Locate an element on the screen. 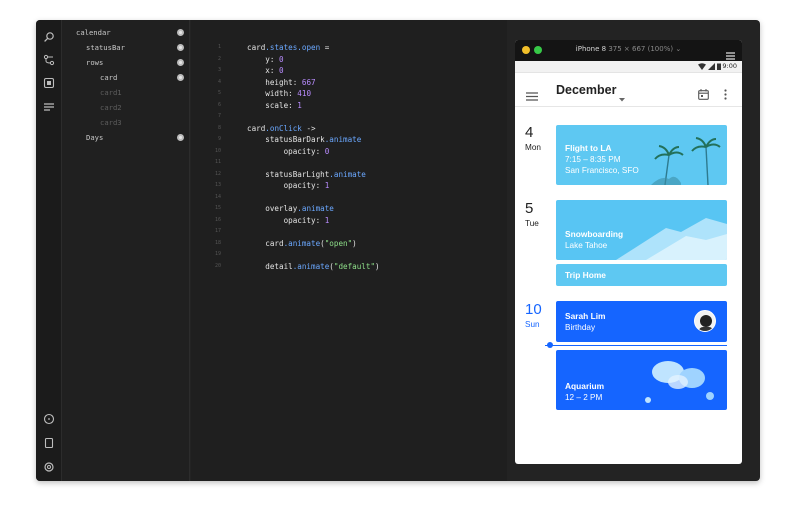  month-title: December is located at coordinates (586, 90).